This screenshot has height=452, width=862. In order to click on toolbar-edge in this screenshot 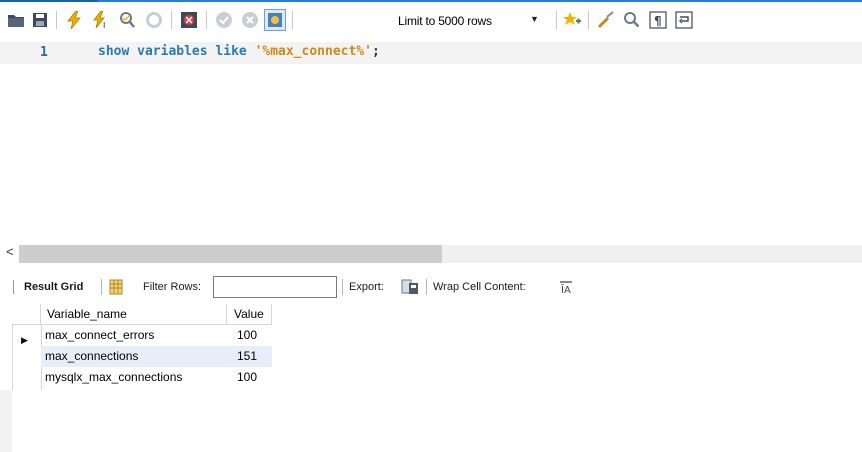, I will do `click(13, 287)`.